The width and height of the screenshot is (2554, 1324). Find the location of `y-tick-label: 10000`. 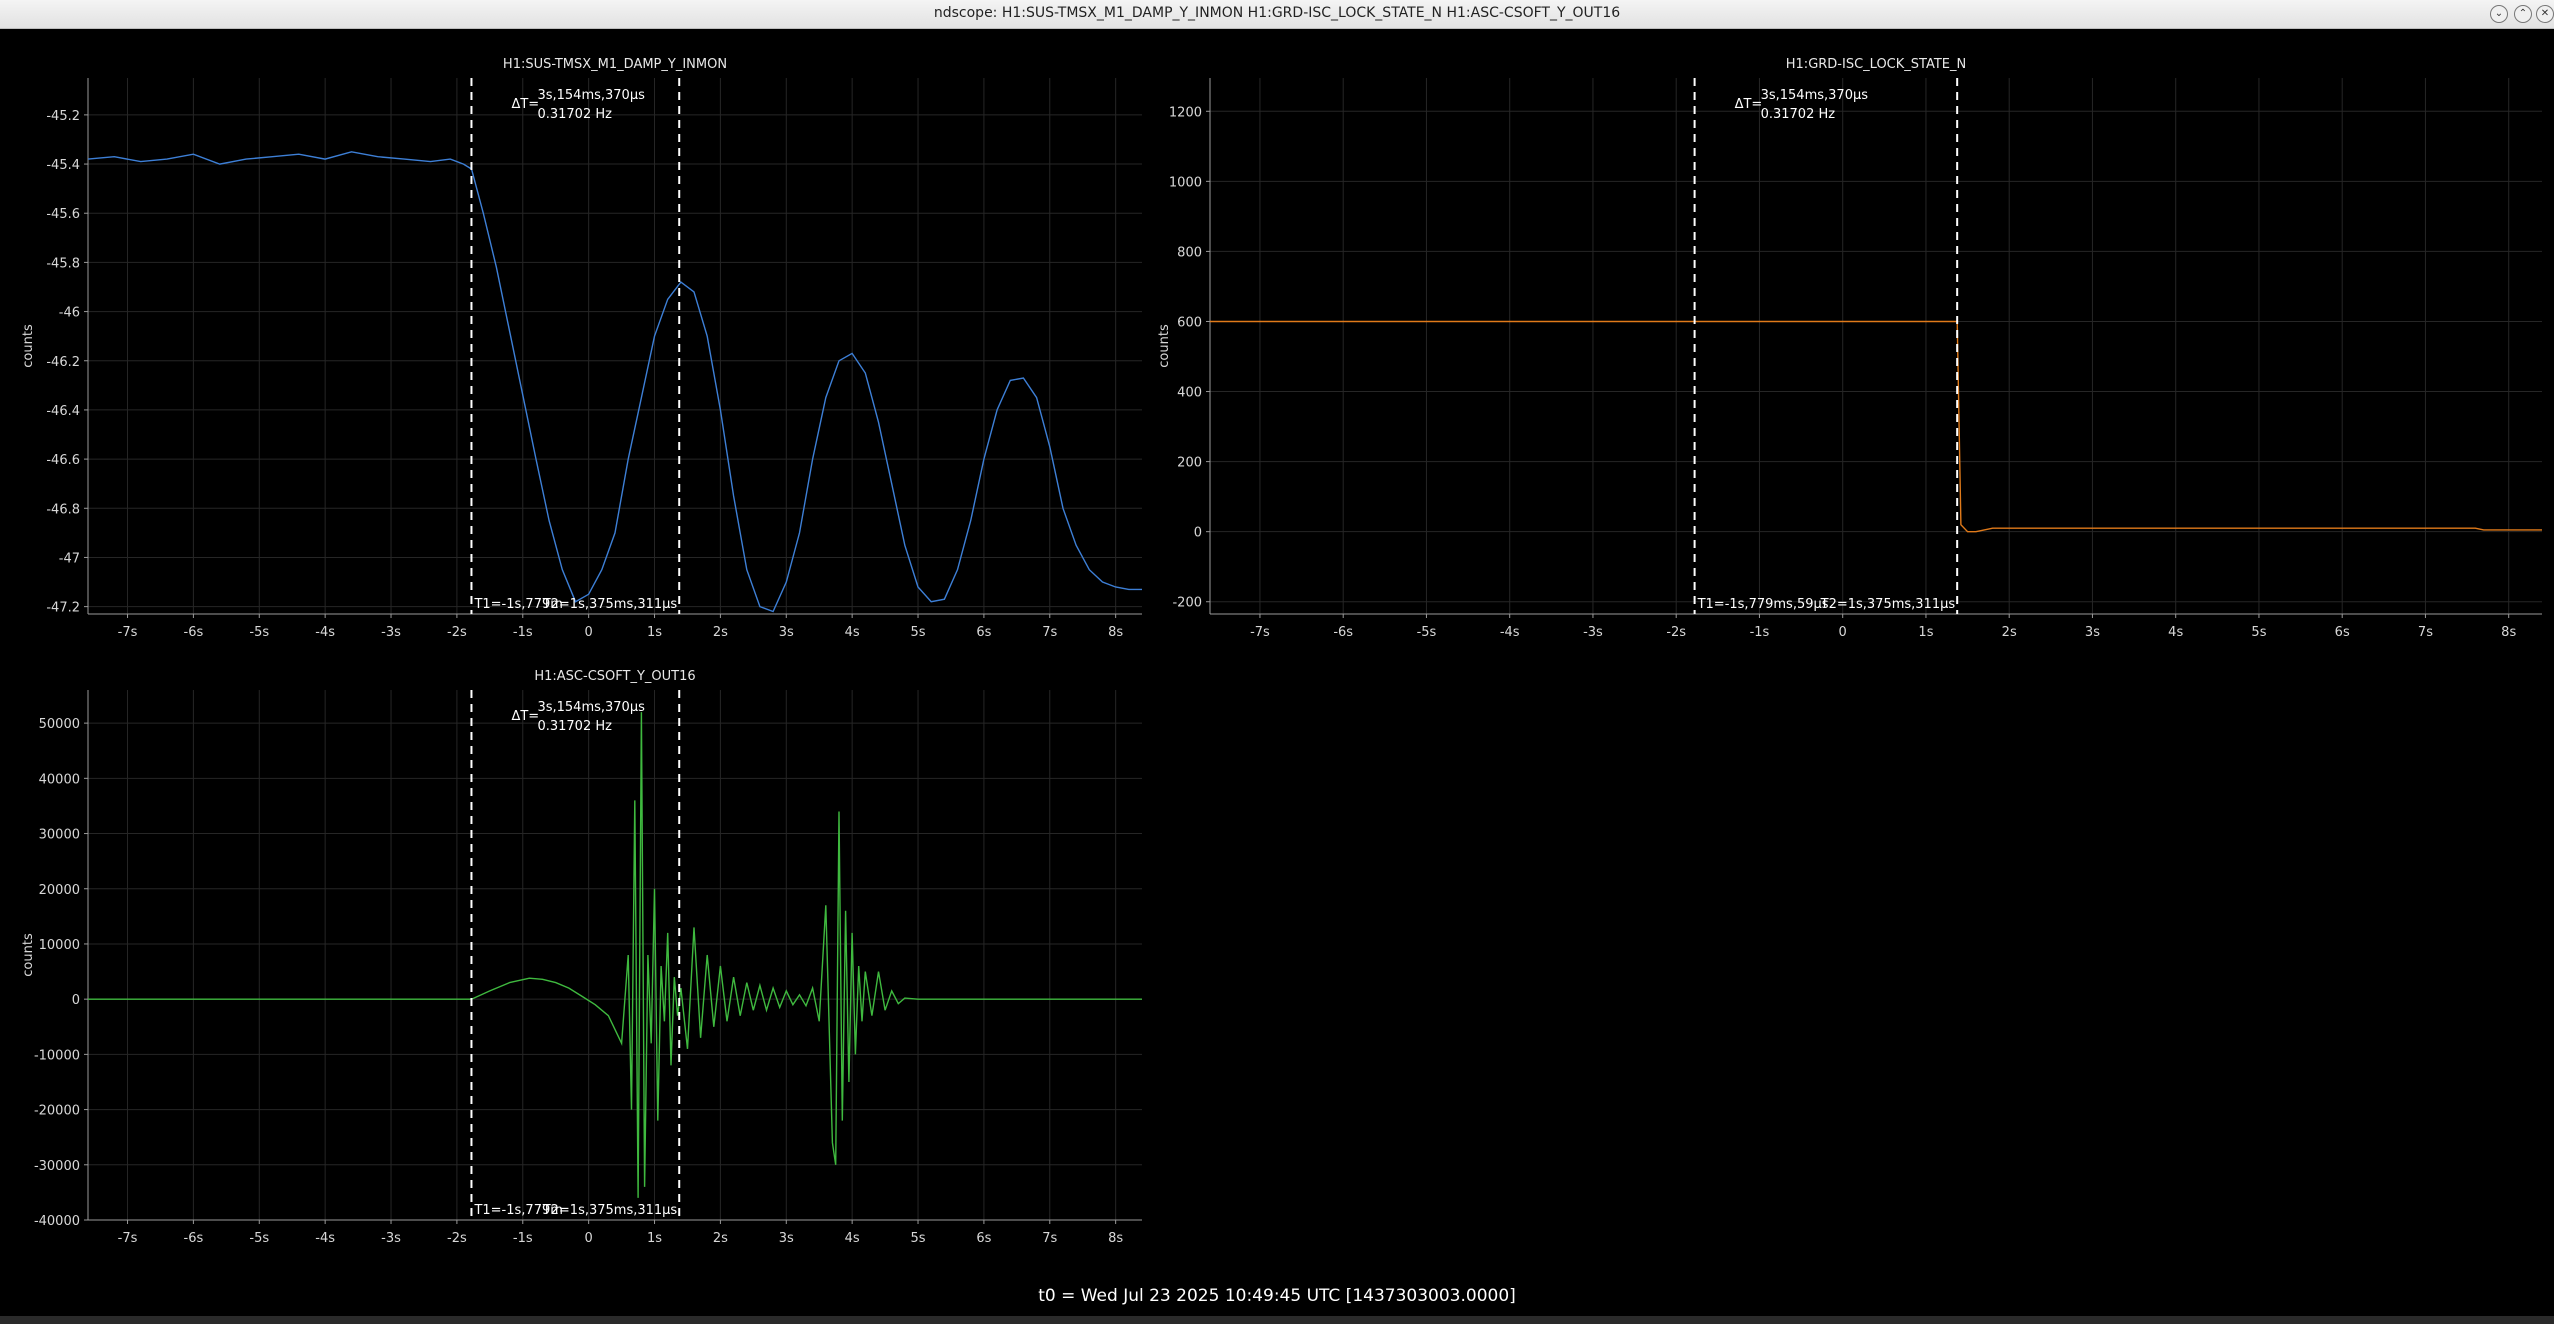

y-tick-label: 10000 is located at coordinates (59, 945).